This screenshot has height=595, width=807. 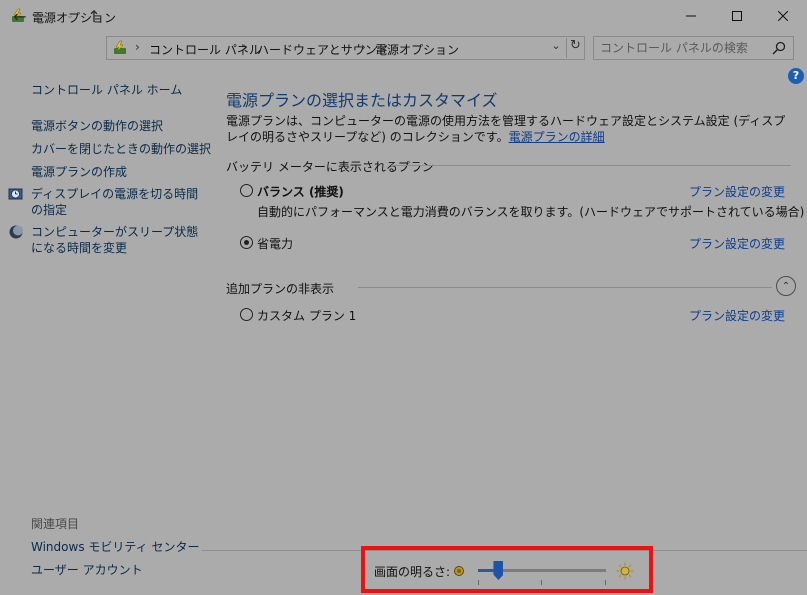 I want to click on address-bar: › コントロール パネル › ハードウェアとサウンド › 電源オプション ⌄ ↻, so click(x=345, y=48).